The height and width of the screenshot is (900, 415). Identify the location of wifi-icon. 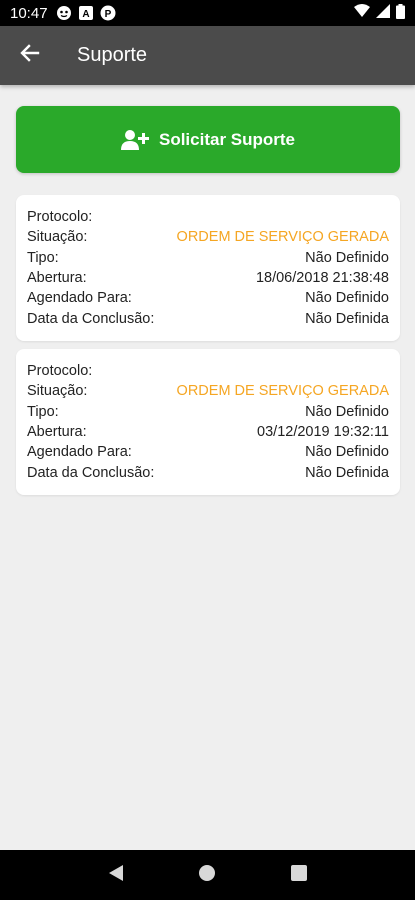
(362, 13).